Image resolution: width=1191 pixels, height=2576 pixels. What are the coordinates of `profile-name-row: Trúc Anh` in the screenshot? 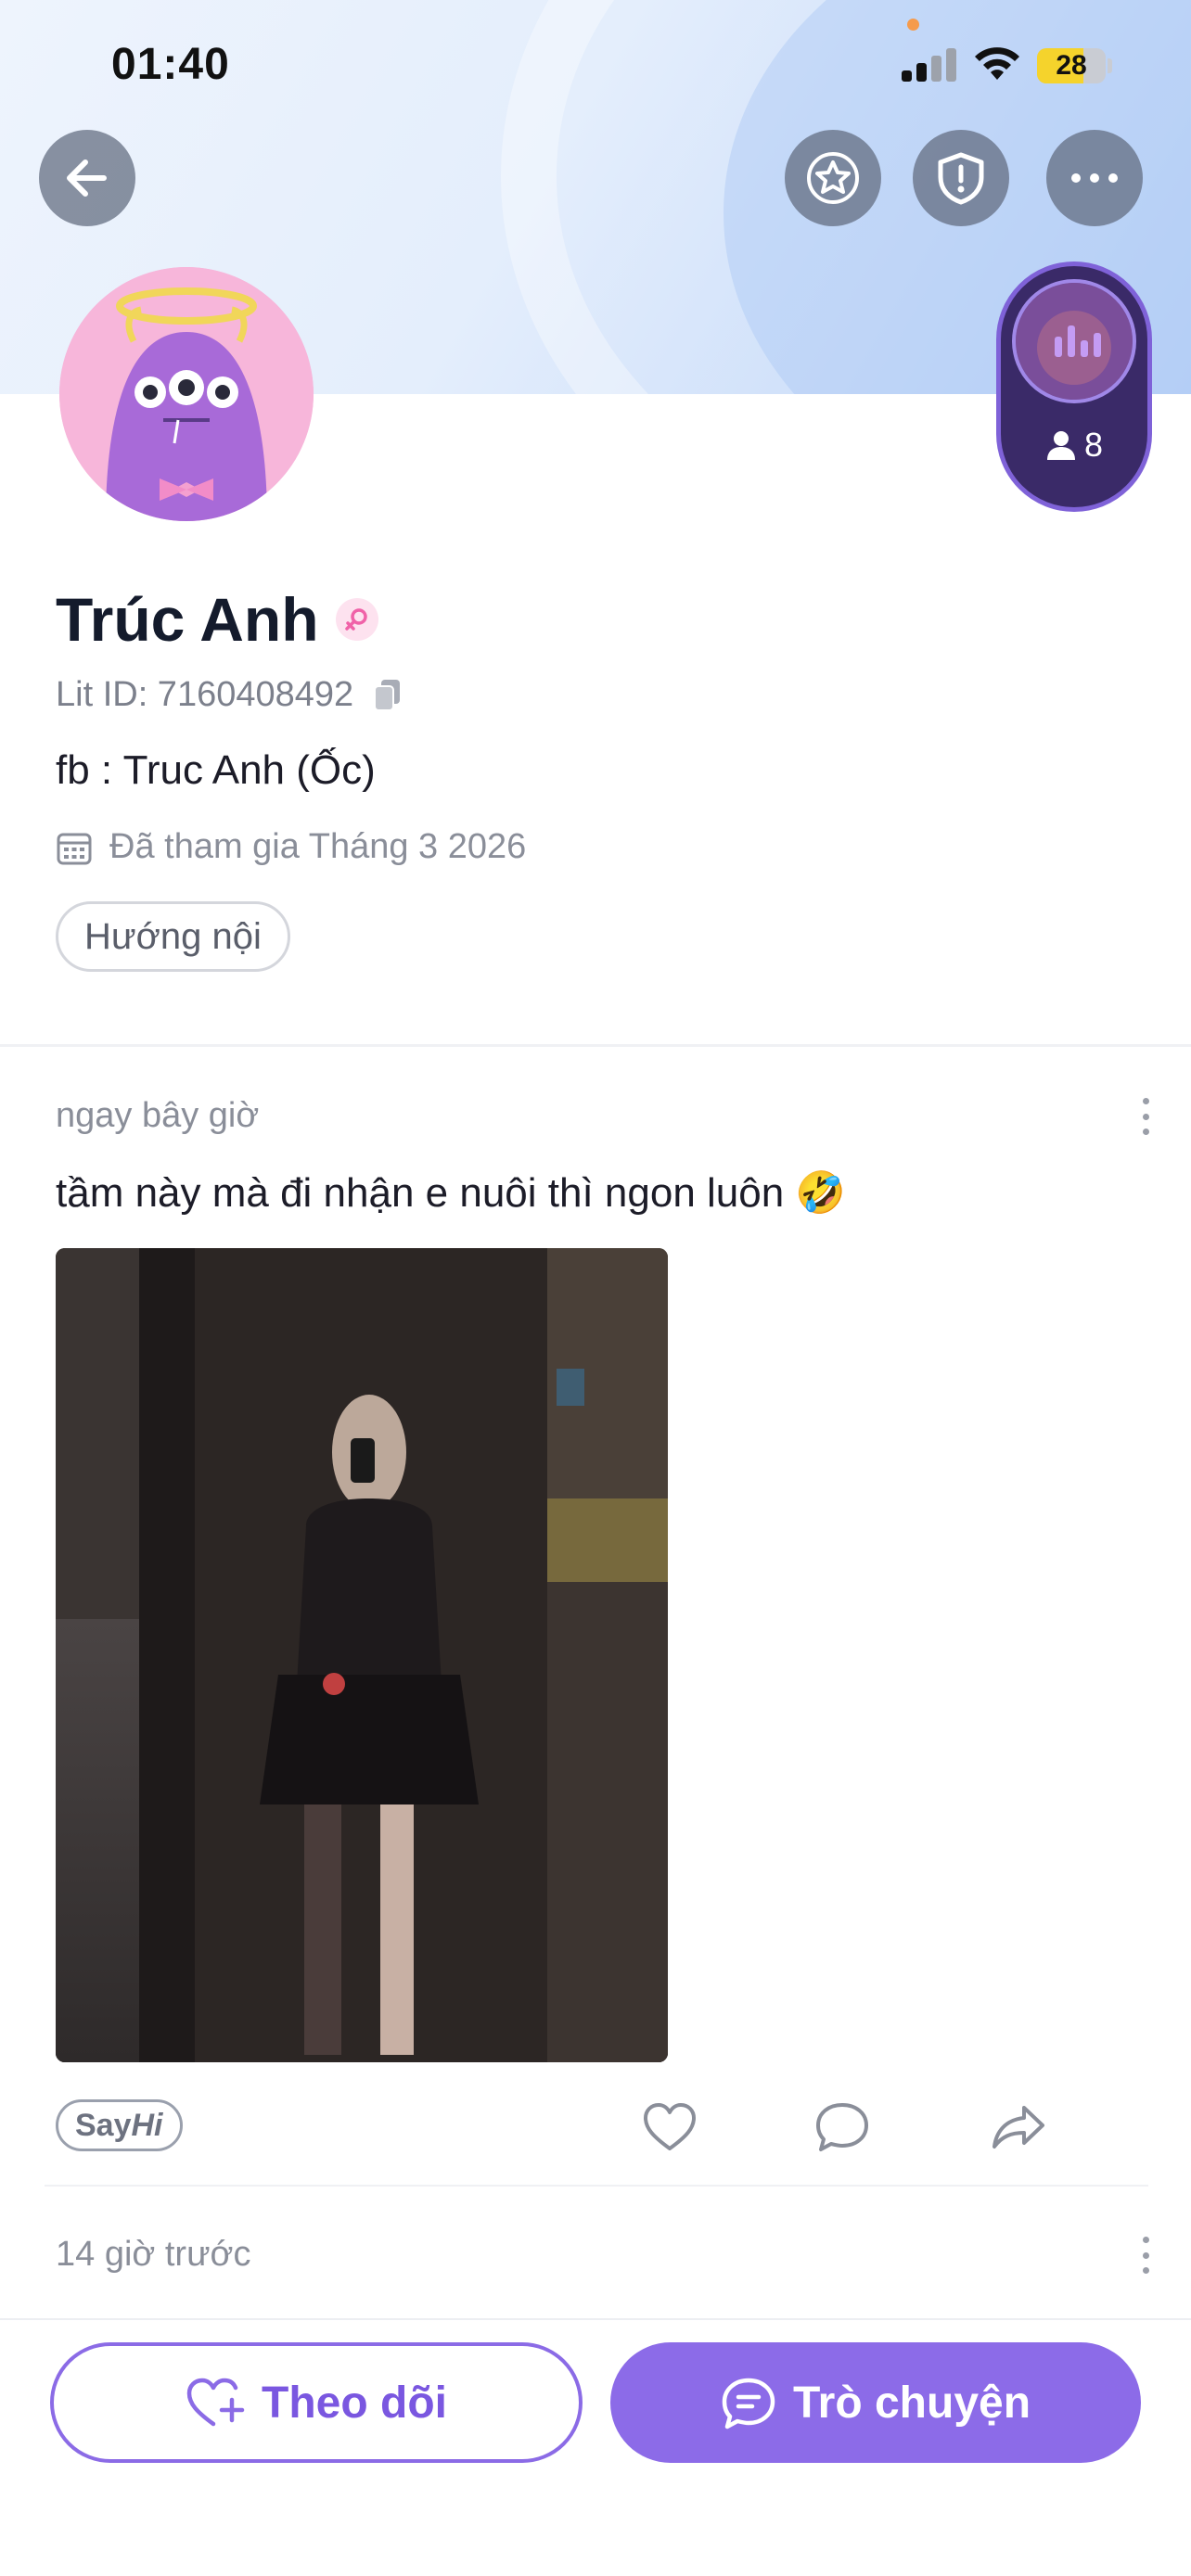 It's located at (217, 619).